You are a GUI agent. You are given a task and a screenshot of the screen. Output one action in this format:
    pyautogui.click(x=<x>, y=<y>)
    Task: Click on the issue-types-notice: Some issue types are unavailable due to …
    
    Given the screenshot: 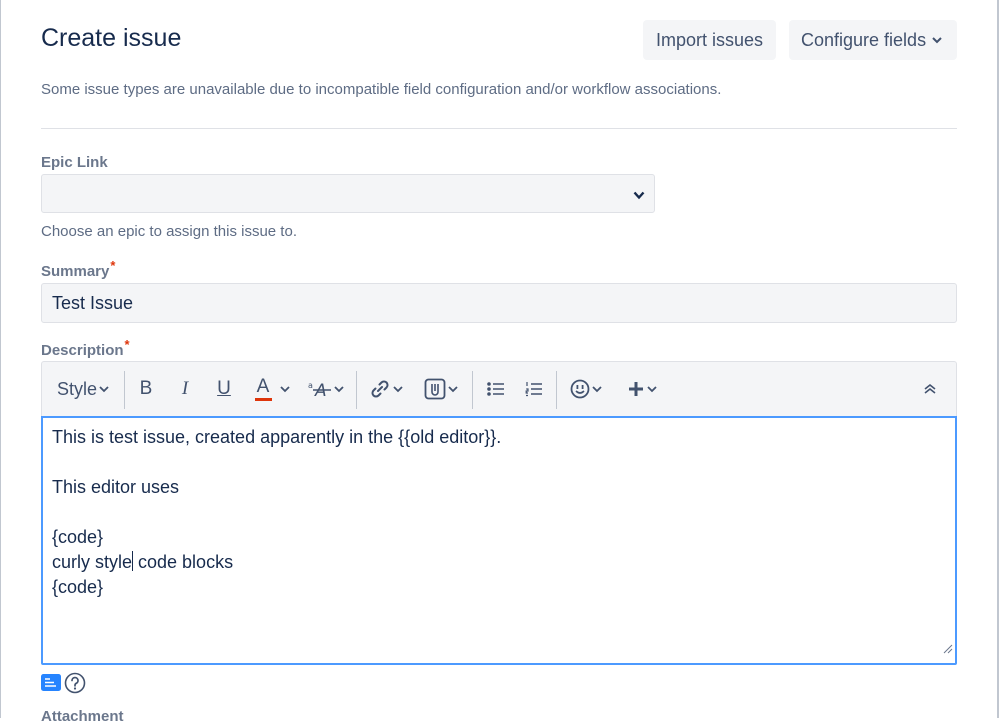 What is the action you would take?
    pyautogui.click(x=381, y=89)
    